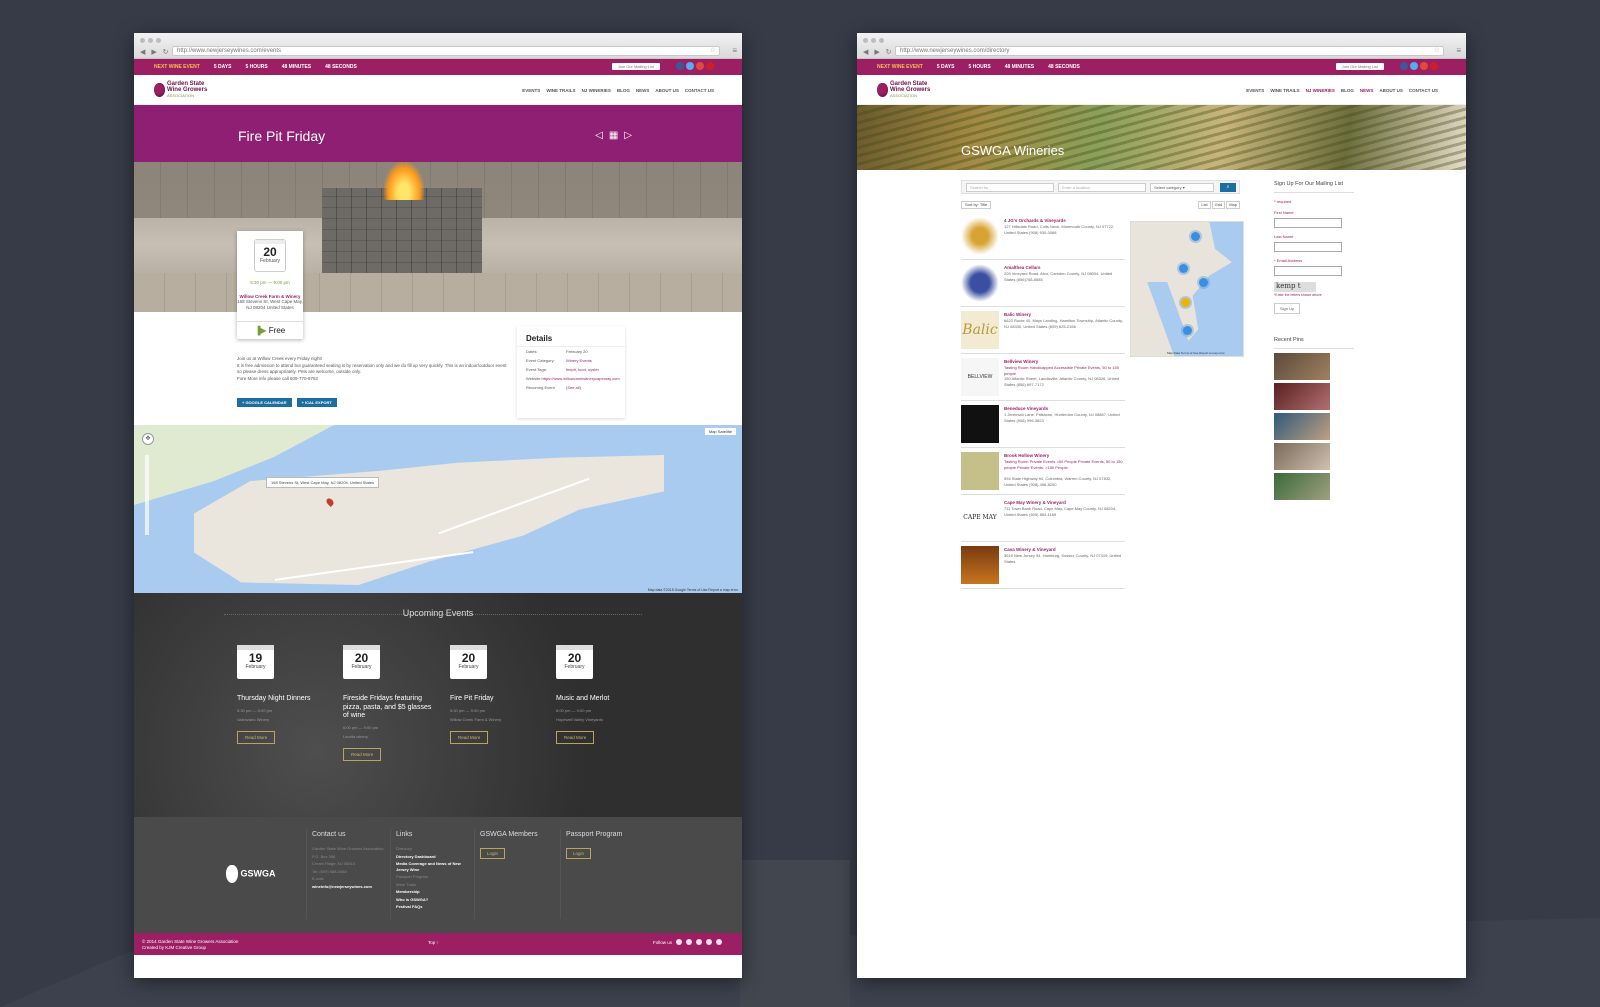 The width and height of the screenshot is (1600, 1007). What do you see at coordinates (1022, 267) in the screenshot?
I see `winery-name: Amalthea Cellars` at bounding box center [1022, 267].